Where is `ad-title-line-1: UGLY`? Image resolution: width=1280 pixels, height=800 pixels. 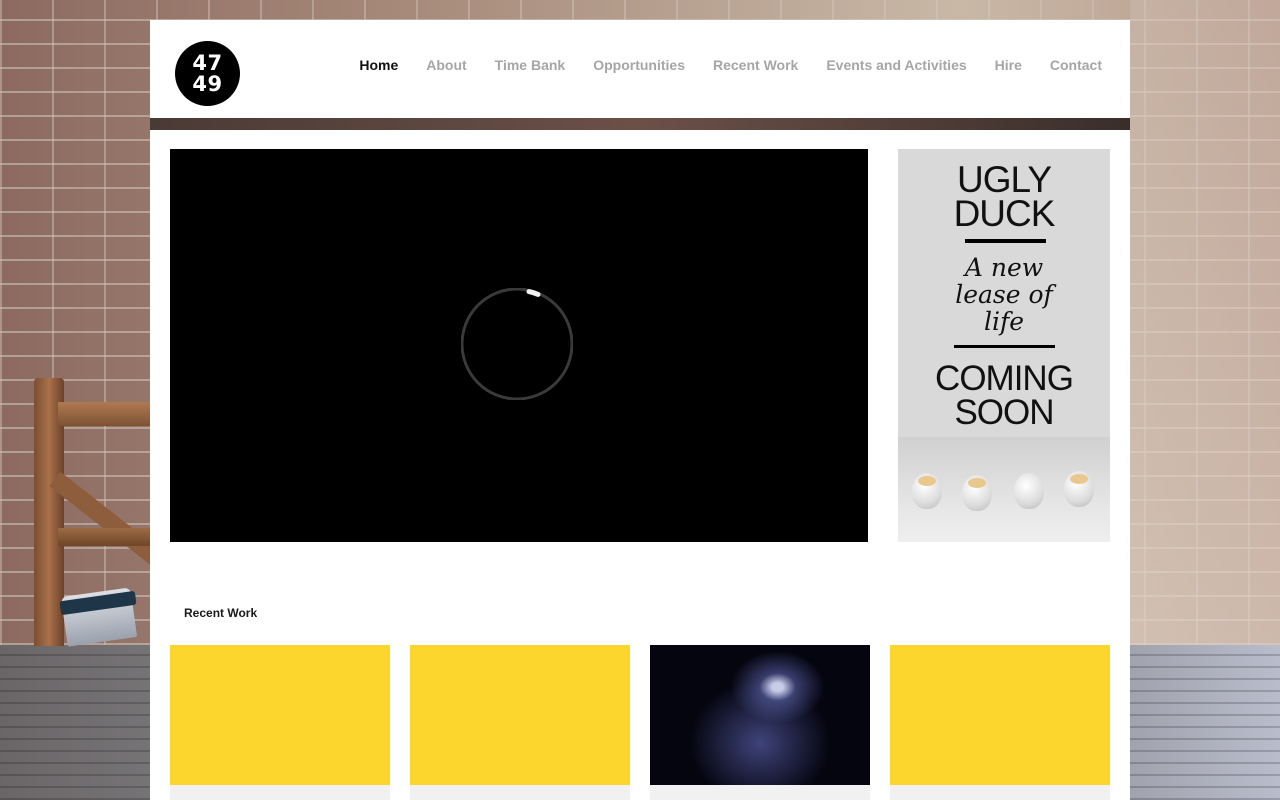 ad-title-line-1: UGLY is located at coordinates (1004, 179).